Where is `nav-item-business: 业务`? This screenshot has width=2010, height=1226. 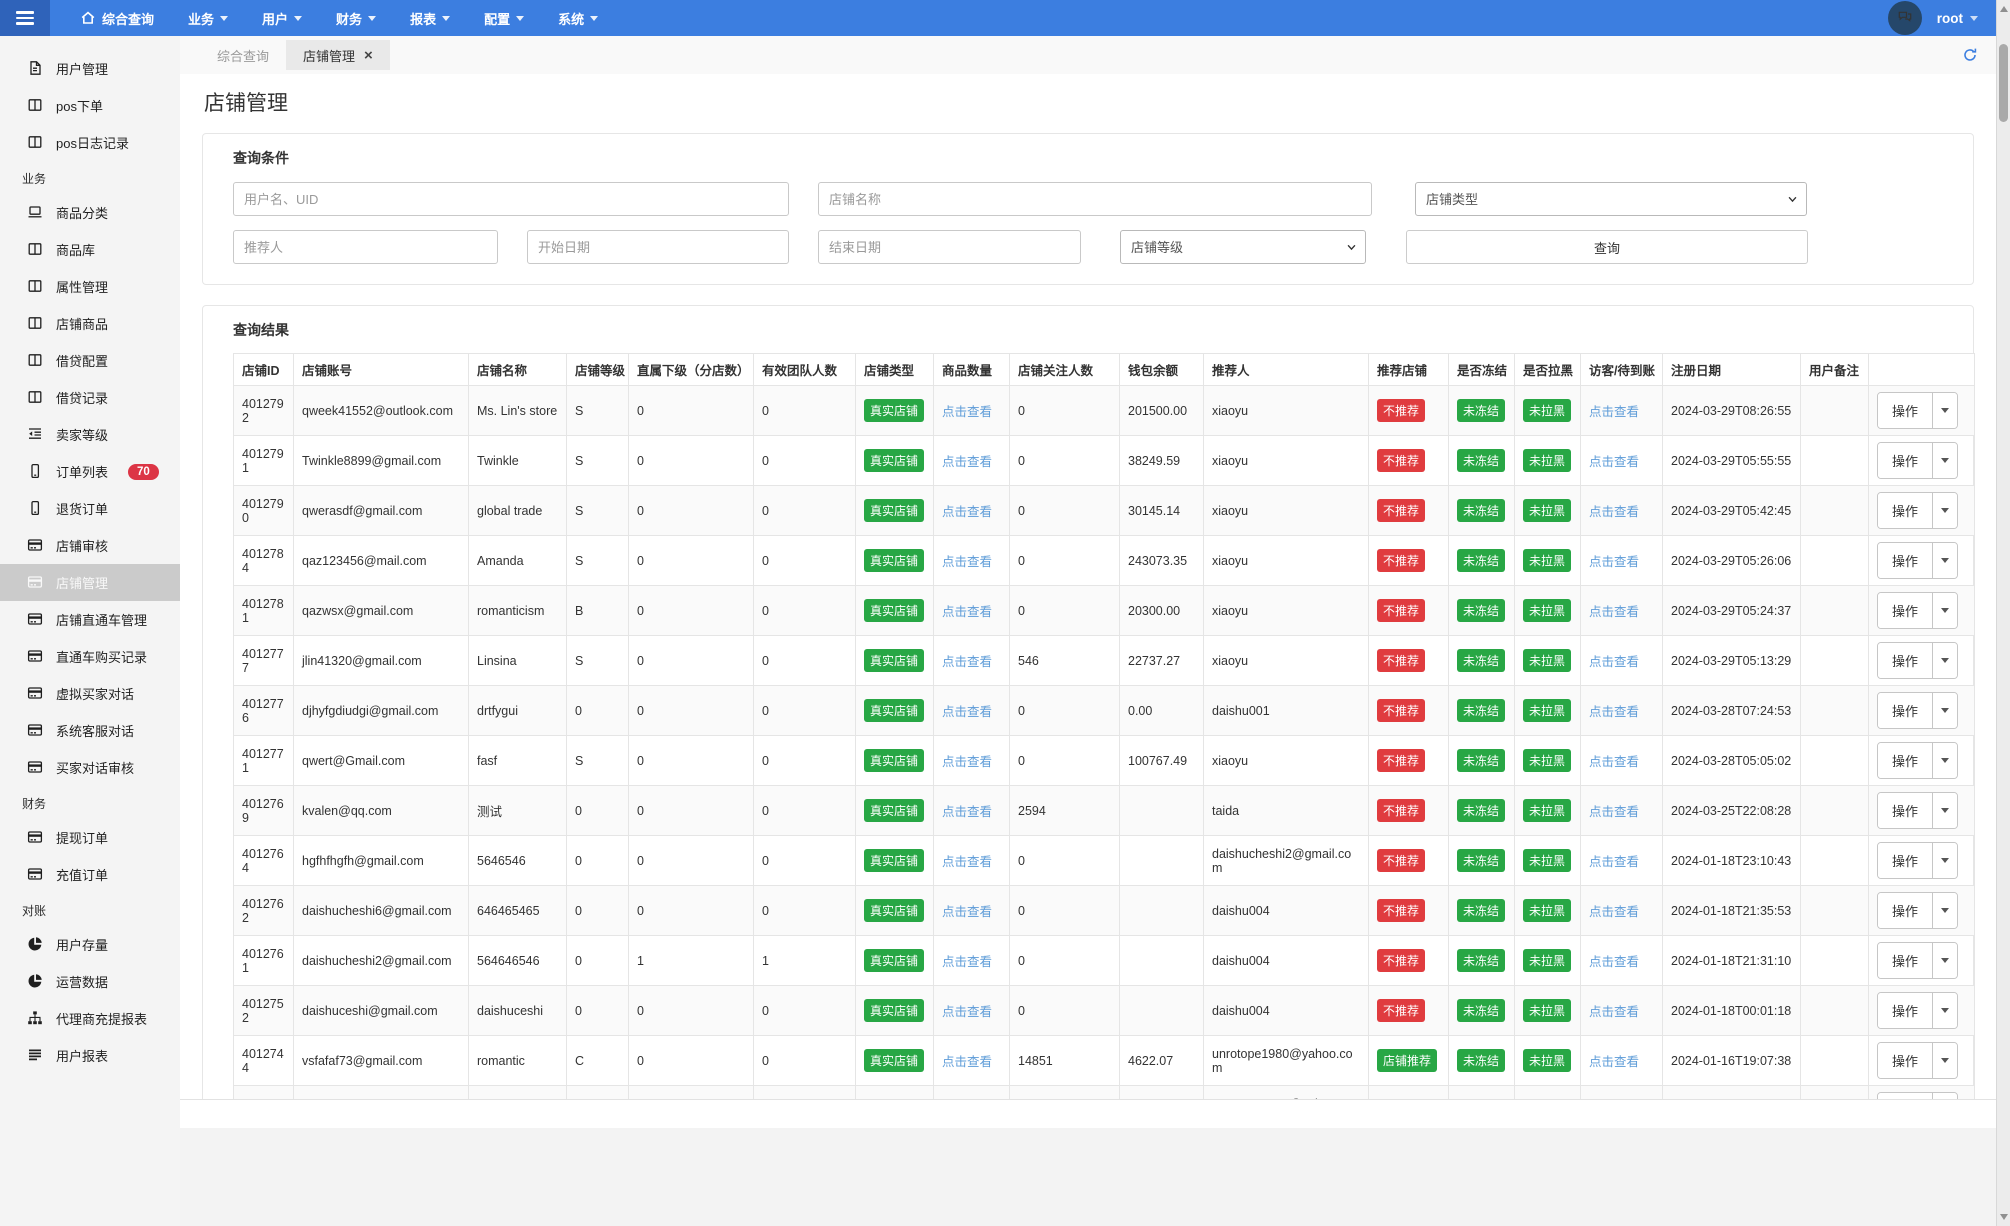
nav-item-business: 业务 is located at coordinates (208, 18).